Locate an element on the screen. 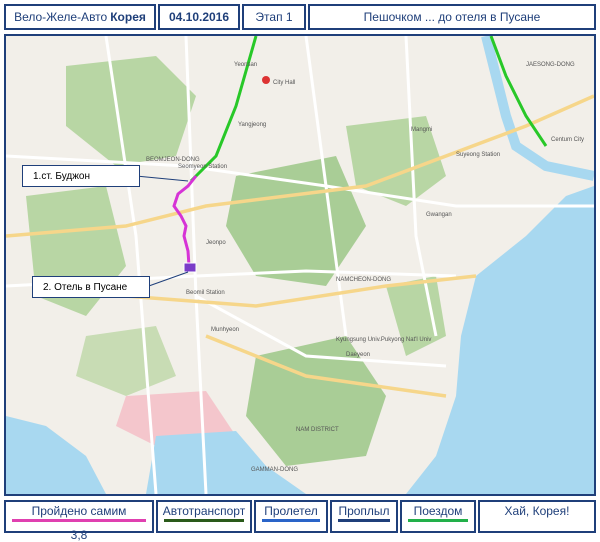  legend-flight: Пролетел is located at coordinates (291, 516).